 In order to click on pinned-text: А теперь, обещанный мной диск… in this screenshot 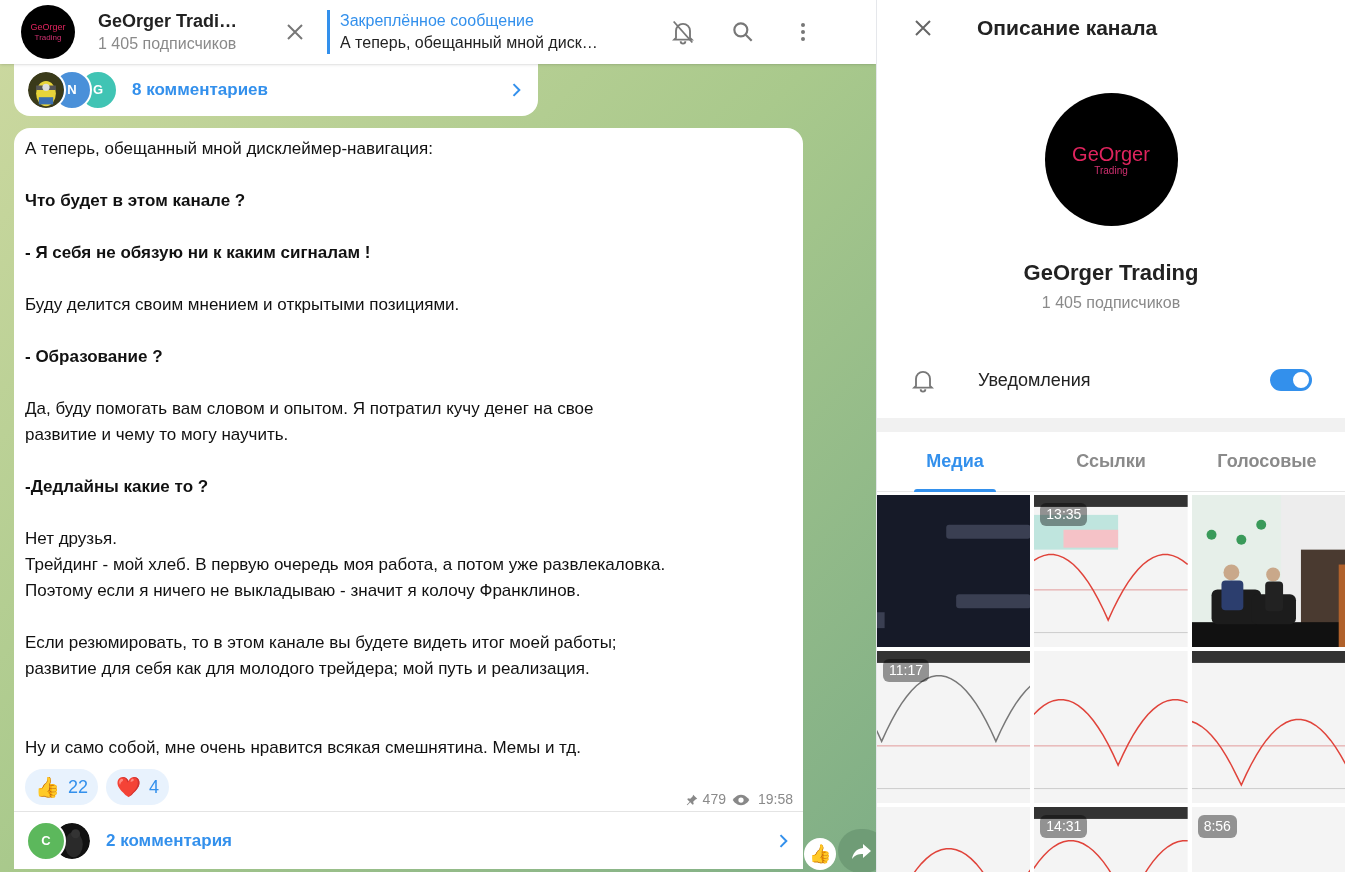, I will do `click(469, 43)`.